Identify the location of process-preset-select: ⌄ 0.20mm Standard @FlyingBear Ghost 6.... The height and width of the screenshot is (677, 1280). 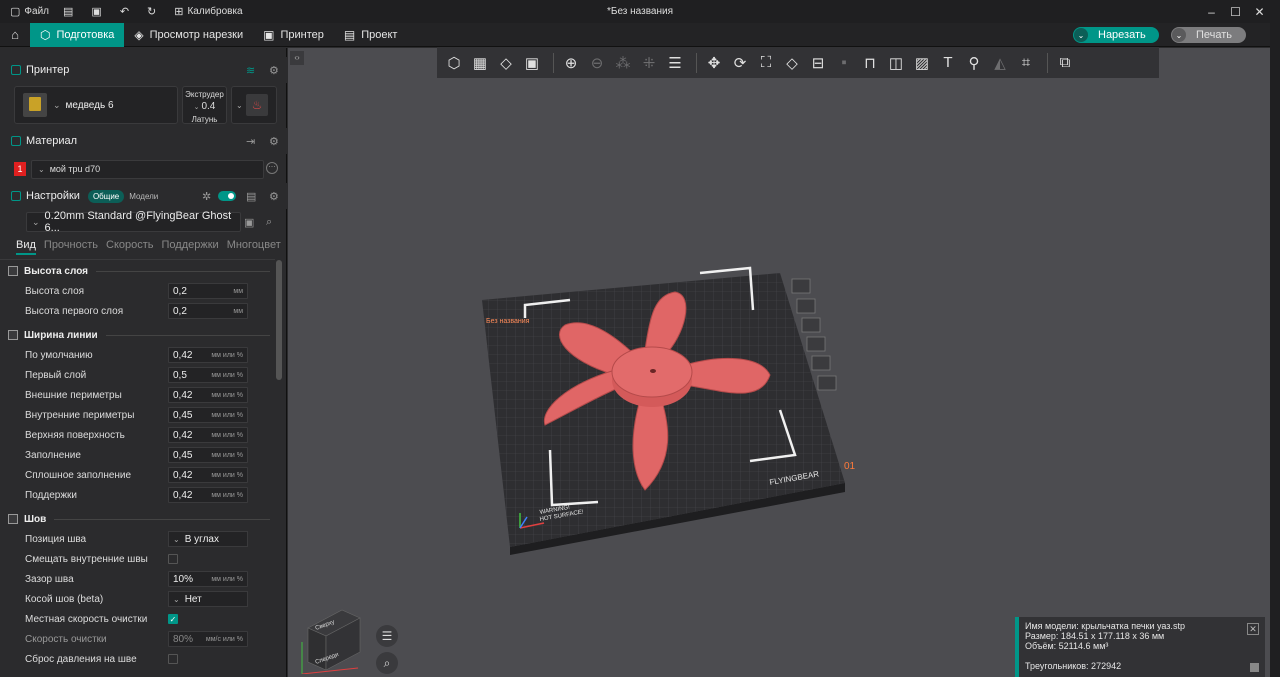
(133, 222).